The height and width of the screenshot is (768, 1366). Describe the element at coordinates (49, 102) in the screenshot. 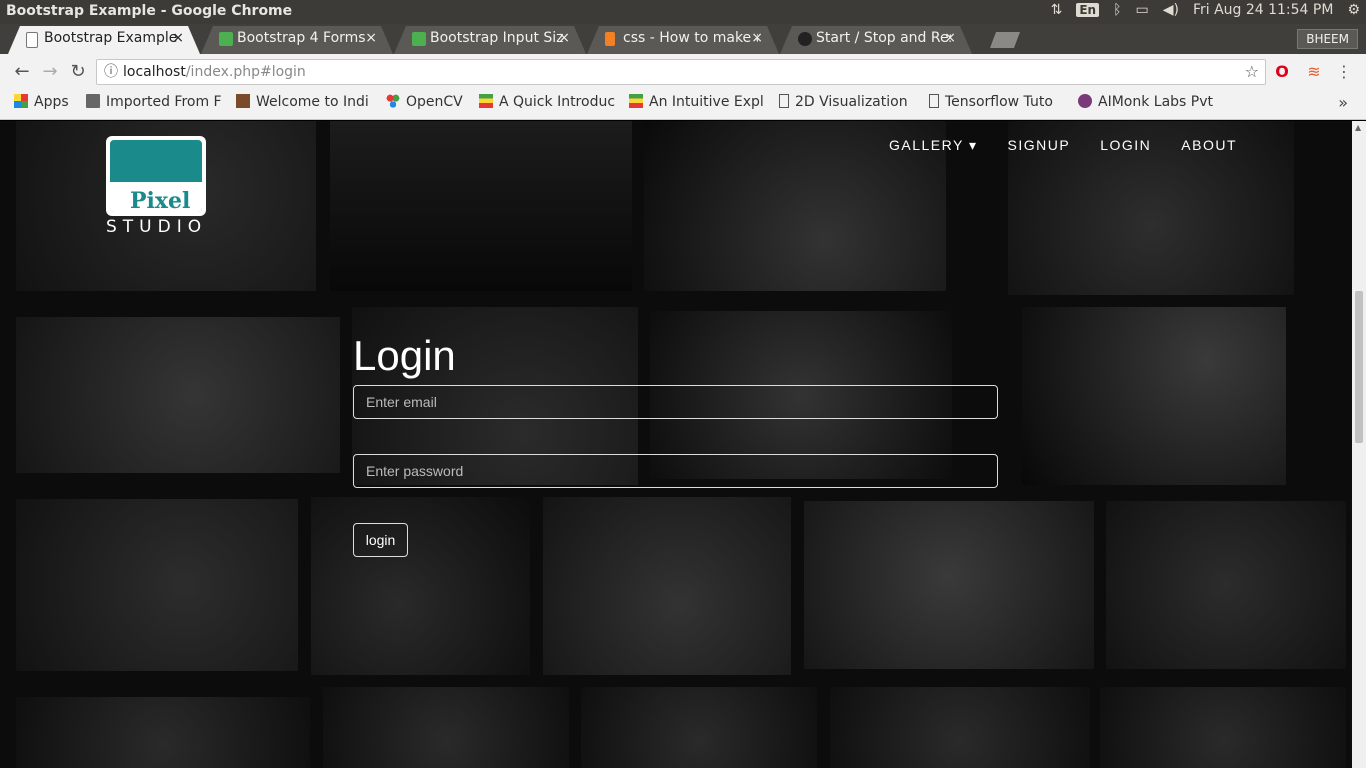

I see `bookmark-apps: Apps` at that location.